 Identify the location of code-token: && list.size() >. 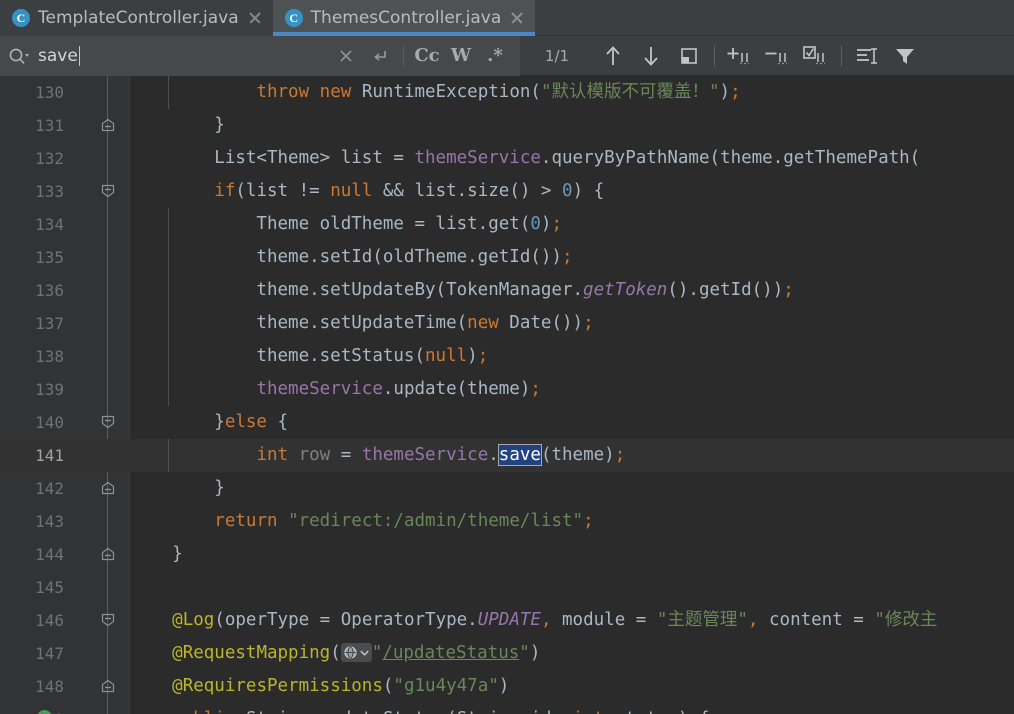
(467, 191).